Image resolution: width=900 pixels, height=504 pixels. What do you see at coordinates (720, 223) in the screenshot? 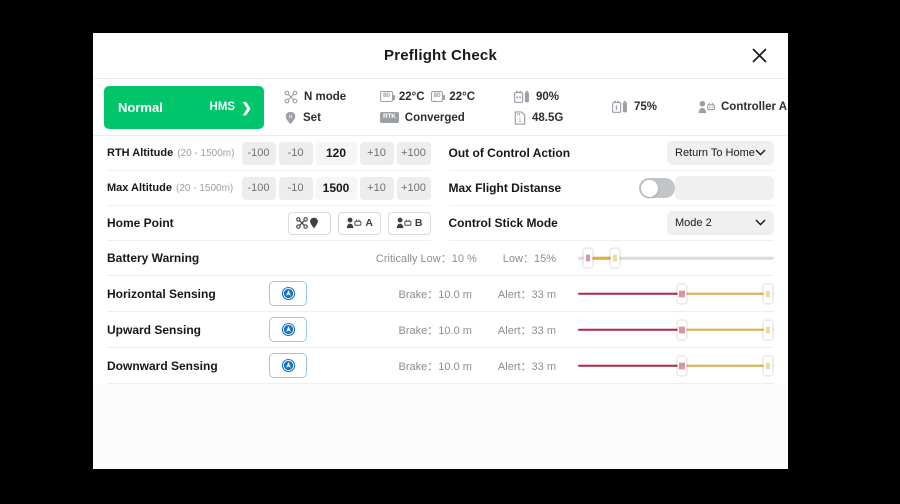
I see `control-stick-mode-dropdown: Mode 2` at bounding box center [720, 223].